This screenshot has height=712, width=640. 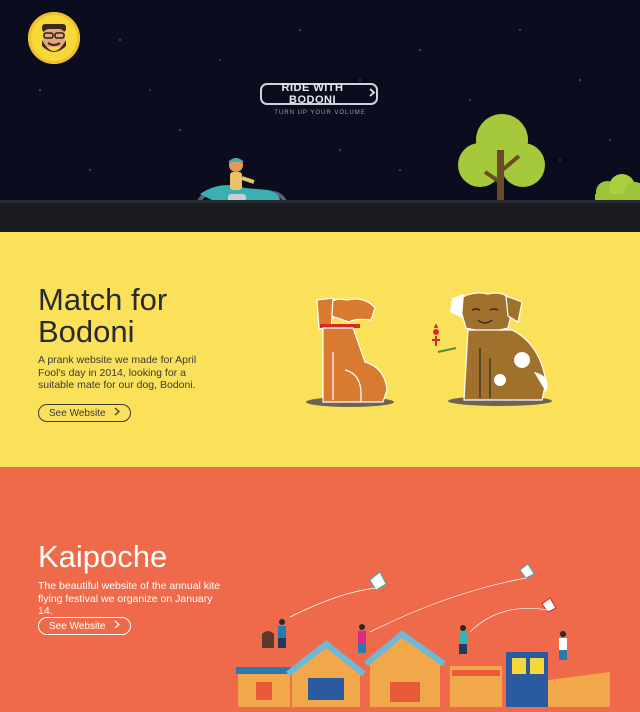 What do you see at coordinates (103, 556) in the screenshot?
I see `kaipoche-title: Kaipoche` at bounding box center [103, 556].